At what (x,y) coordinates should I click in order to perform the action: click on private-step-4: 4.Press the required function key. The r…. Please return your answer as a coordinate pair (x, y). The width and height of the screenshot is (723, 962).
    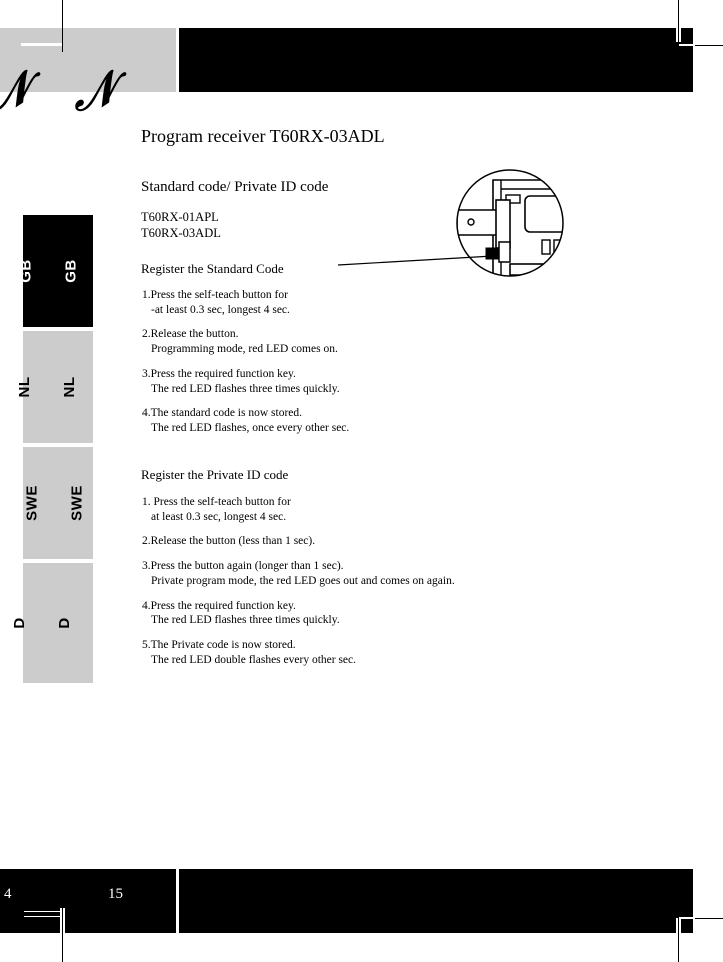
    Looking at the image, I should click on (298, 613).